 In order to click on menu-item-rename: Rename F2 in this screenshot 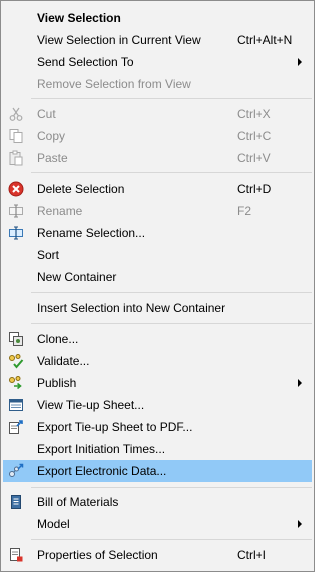, I will do `click(157, 211)`.